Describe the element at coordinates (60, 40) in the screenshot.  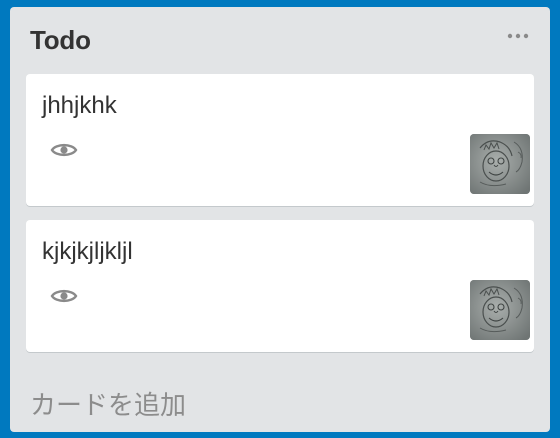
I see `list-title: Todo` at that location.